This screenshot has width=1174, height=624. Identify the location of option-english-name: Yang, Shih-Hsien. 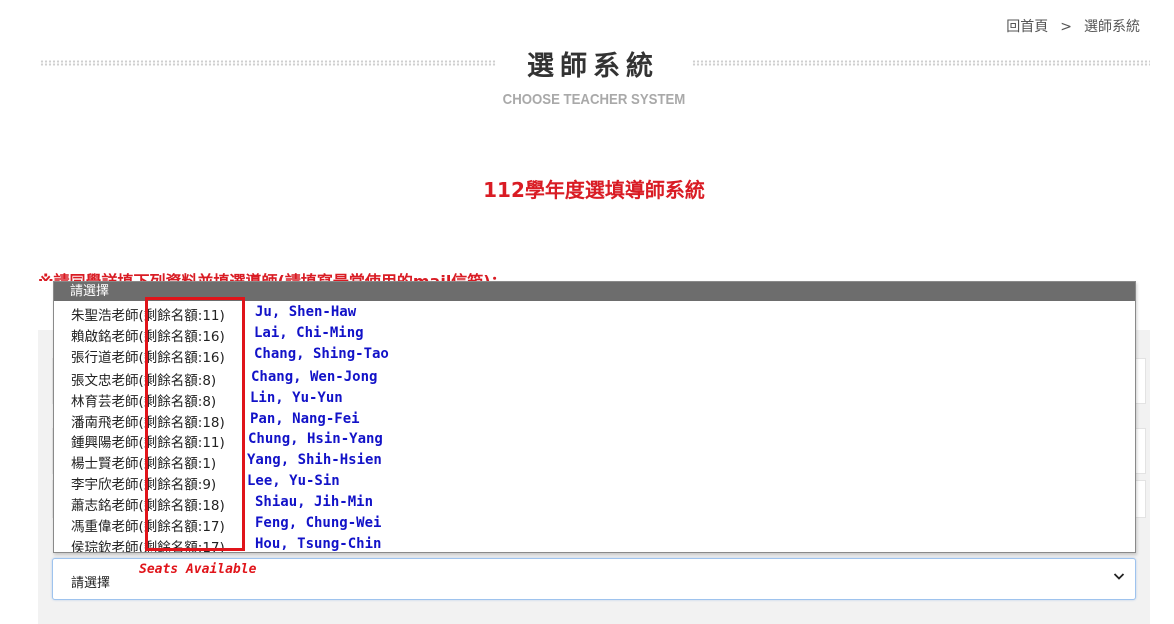
(314, 460).